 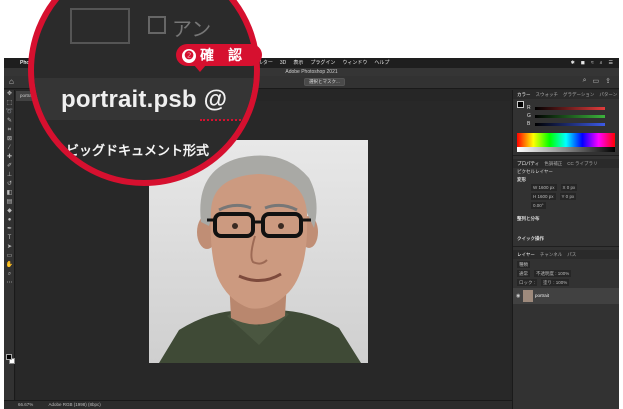 What do you see at coordinates (9, 357) in the screenshot?
I see `foreground-color-swatch` at bounding box center [9, 357].